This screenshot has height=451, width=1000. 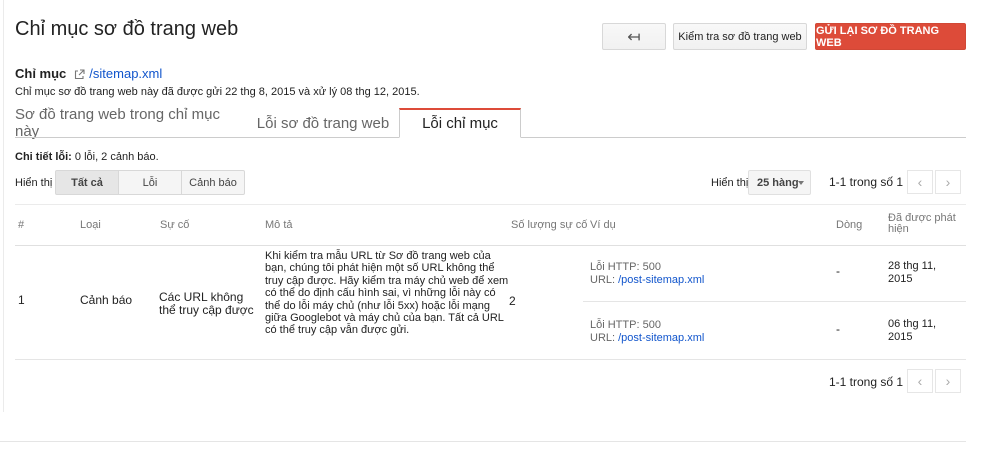 I want to click on resubmit-sitemap-button: GỬI LẠI SƠ ĐỒ TRANG WEB, so click(x=890, y=36).